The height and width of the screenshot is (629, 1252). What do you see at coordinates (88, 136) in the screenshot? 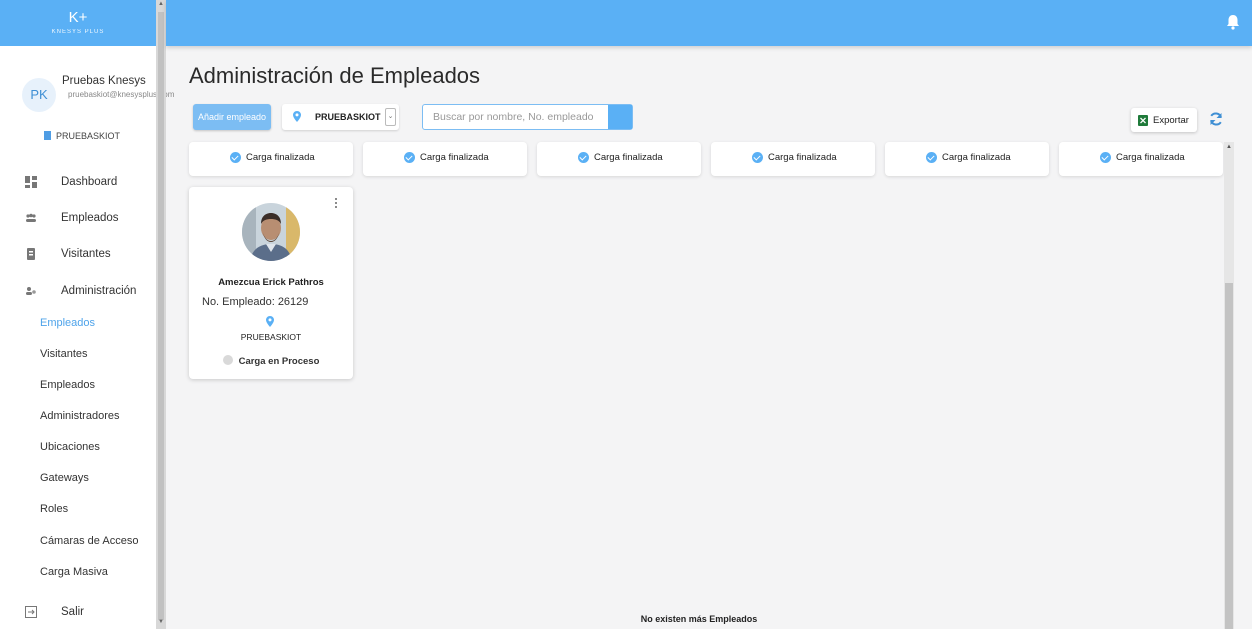
I see `profile-location-label: PRUEBASKIOT` at bounding box center [88, 136].